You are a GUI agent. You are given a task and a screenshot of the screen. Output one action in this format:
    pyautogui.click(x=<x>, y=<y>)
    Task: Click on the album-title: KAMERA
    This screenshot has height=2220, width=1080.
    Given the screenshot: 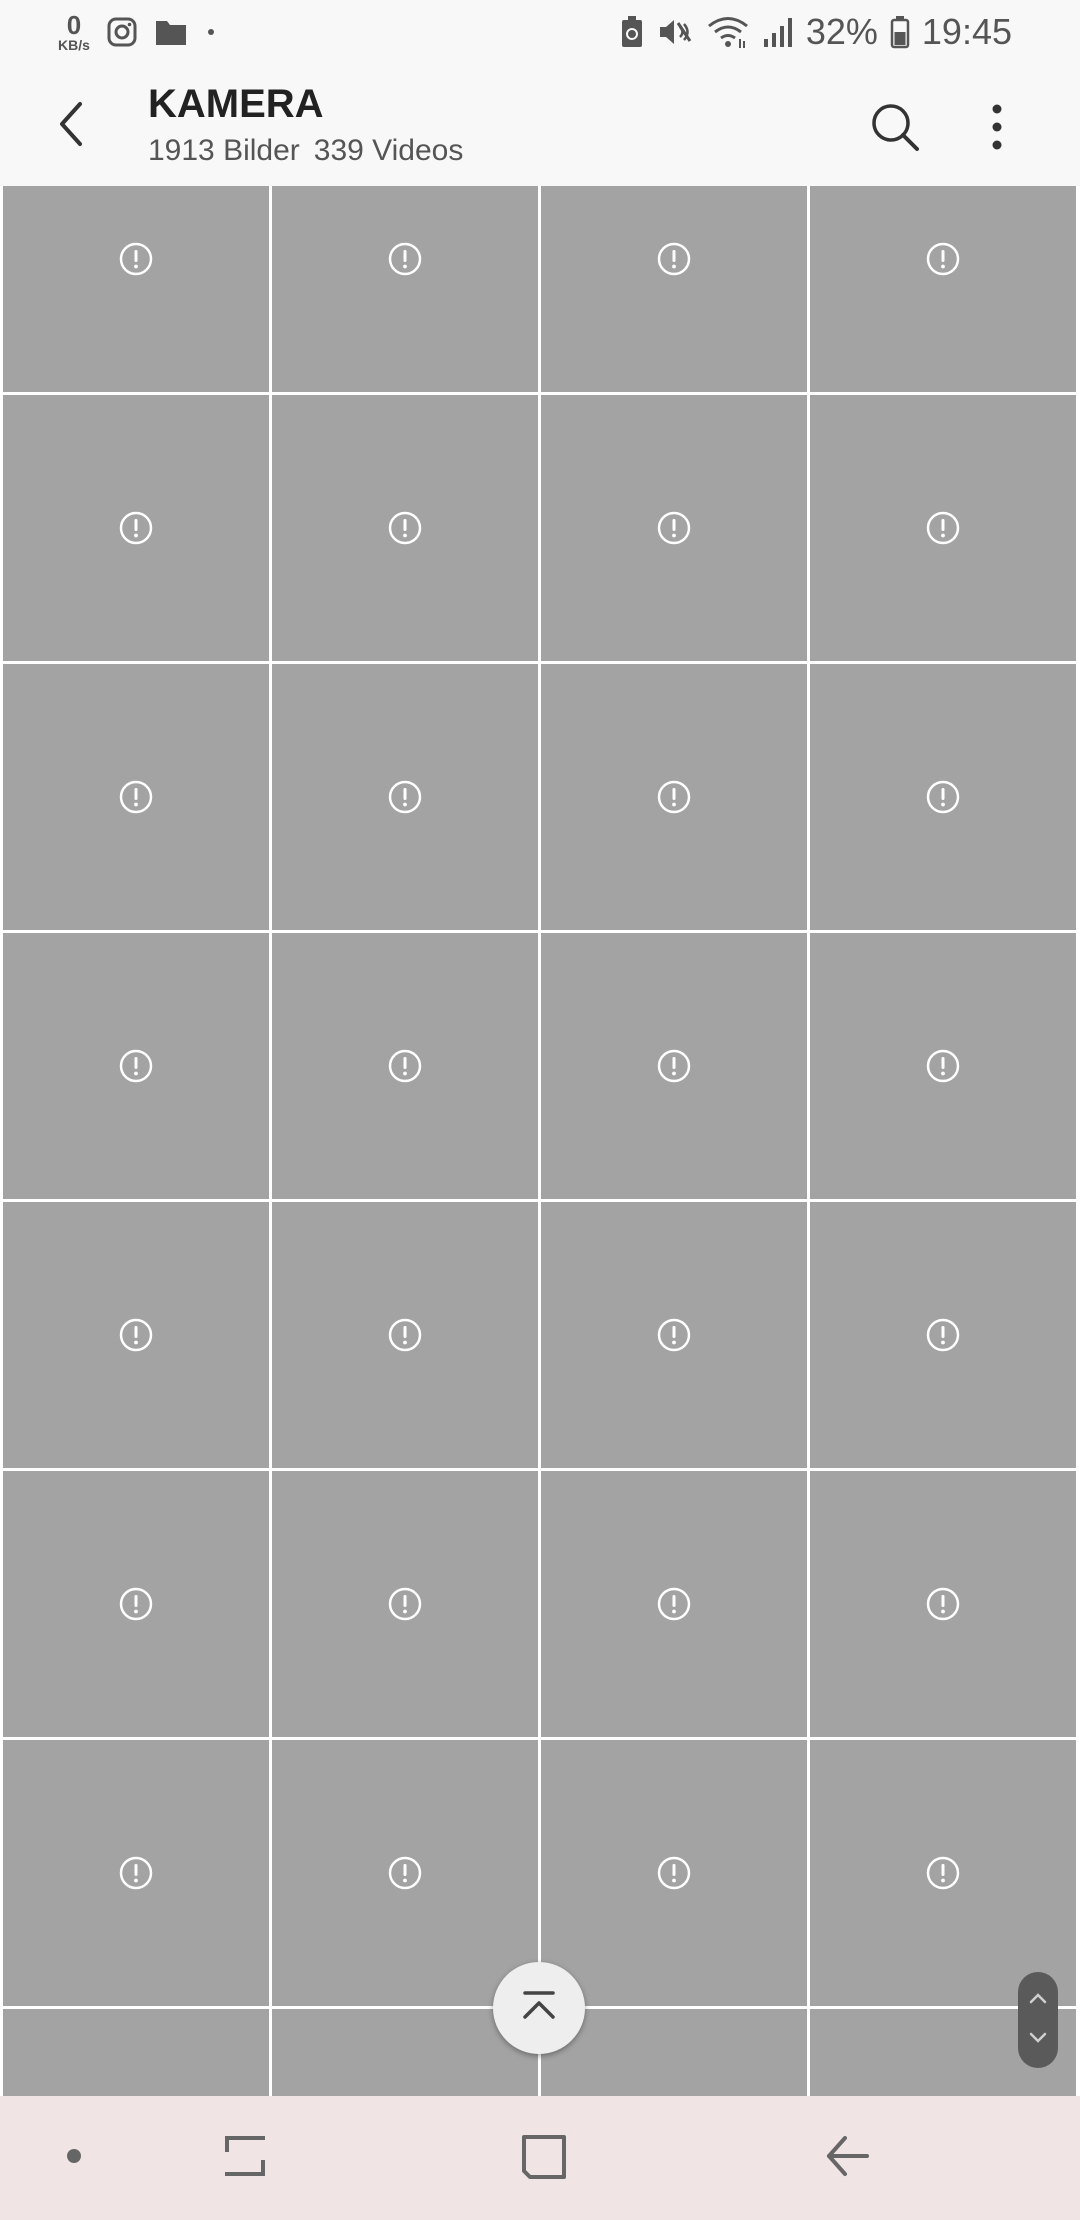 What is the action you would take?
    pyautogui.click(x=236, y=104)
    